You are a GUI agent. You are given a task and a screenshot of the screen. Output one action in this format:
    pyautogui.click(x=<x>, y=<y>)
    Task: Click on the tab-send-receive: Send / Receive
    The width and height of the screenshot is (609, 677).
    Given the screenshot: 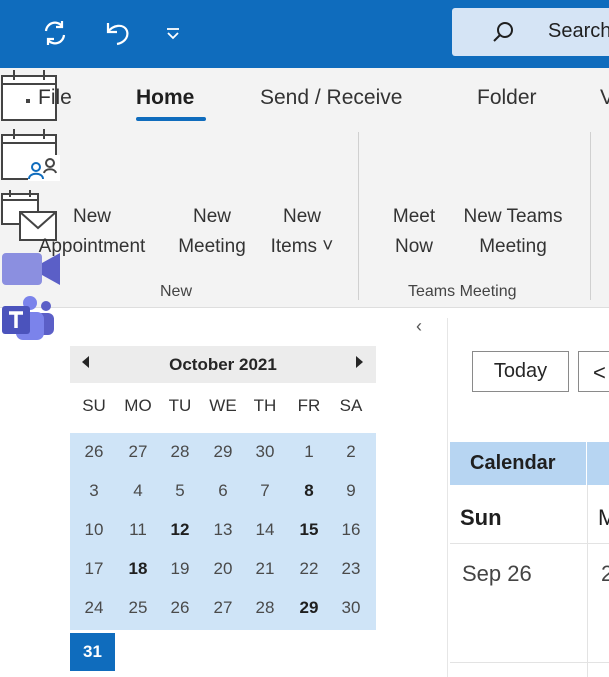 What is the action you would take?
    pyautogui.click(x=331, y=98)
    